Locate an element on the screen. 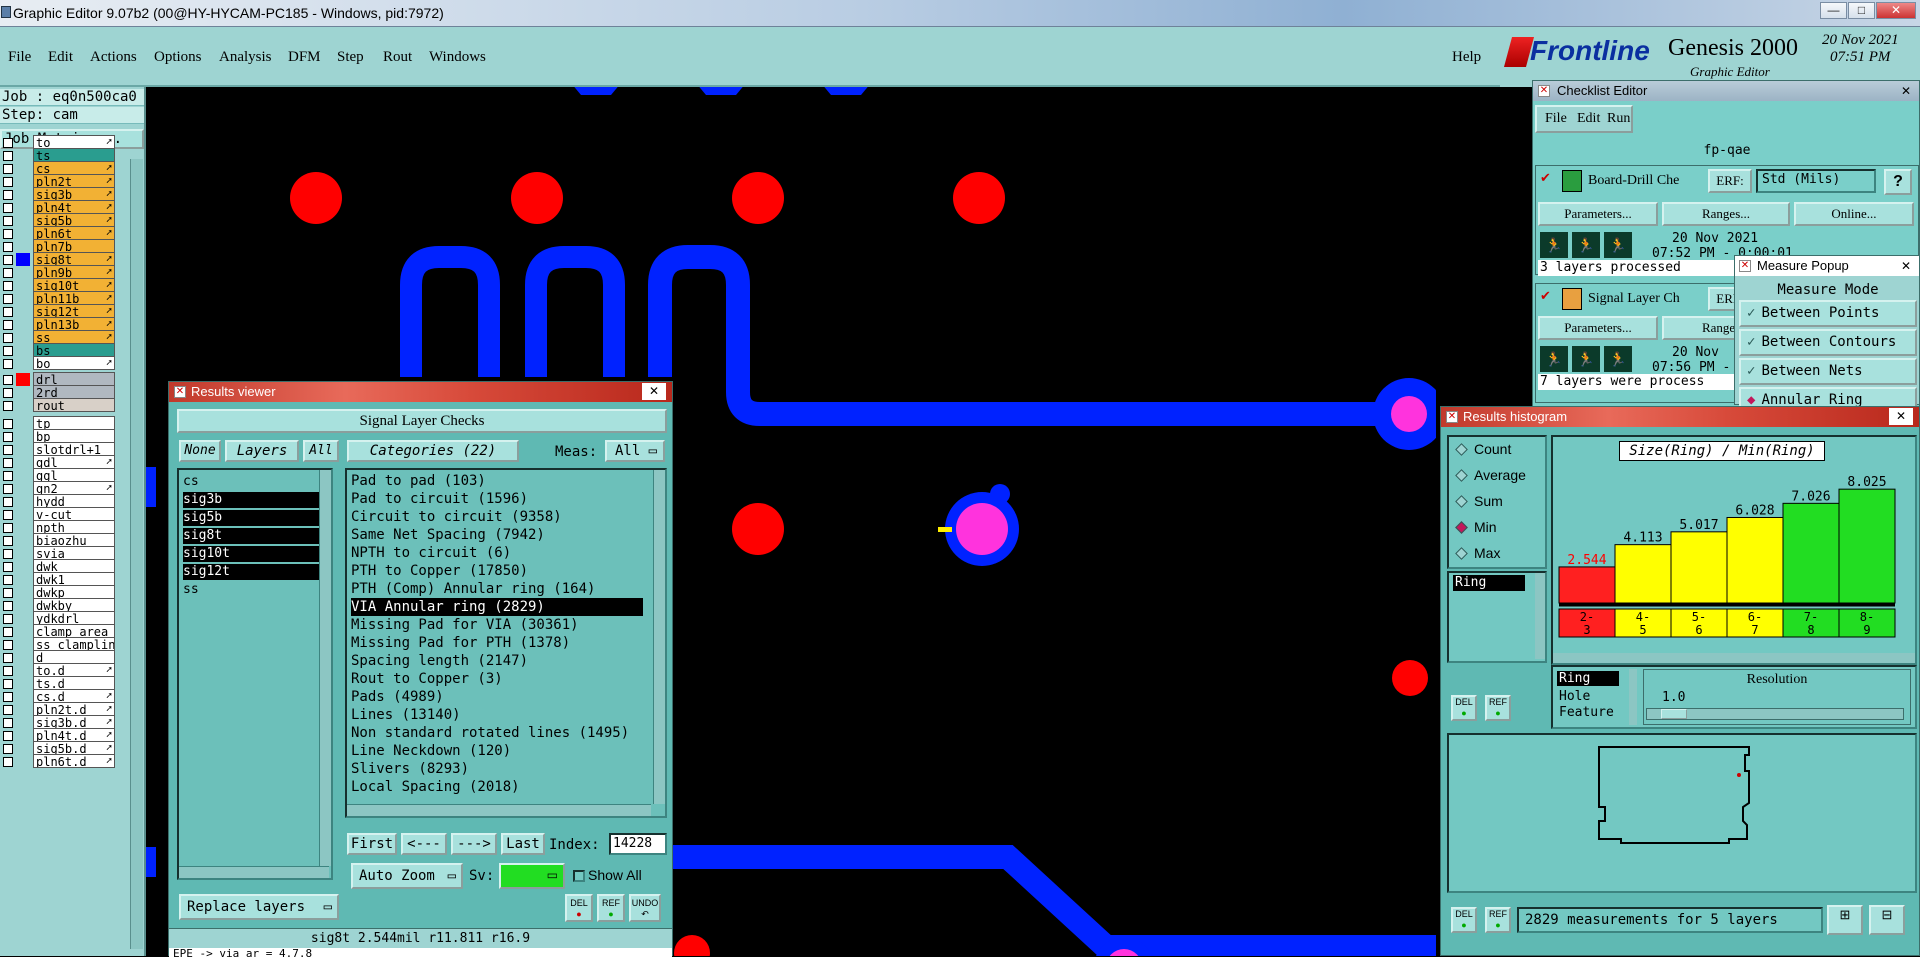  category-item: VIA Annular ring (2829) is located at coordinates (497, 607).